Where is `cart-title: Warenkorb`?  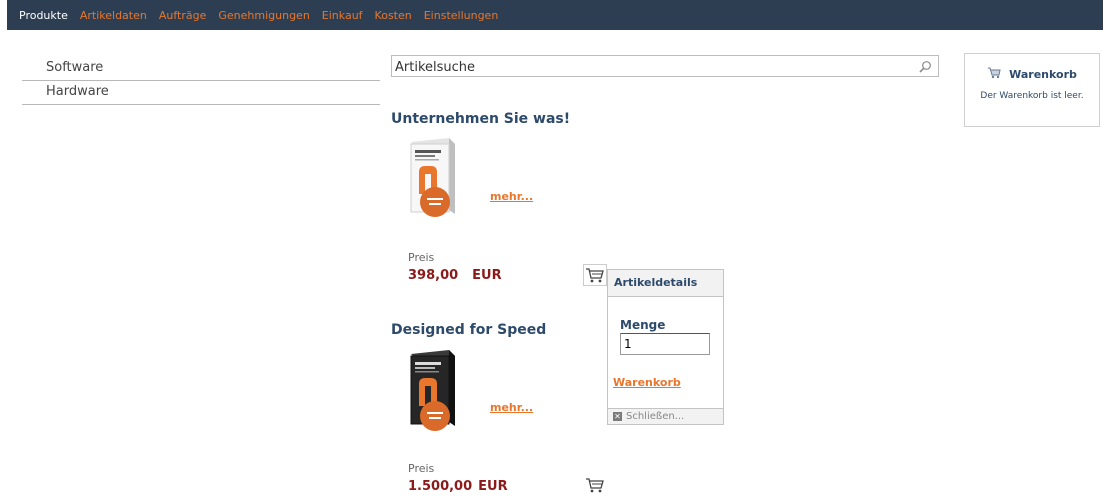
cart-title: Warenkorb is located at coordinates (1043, 74).